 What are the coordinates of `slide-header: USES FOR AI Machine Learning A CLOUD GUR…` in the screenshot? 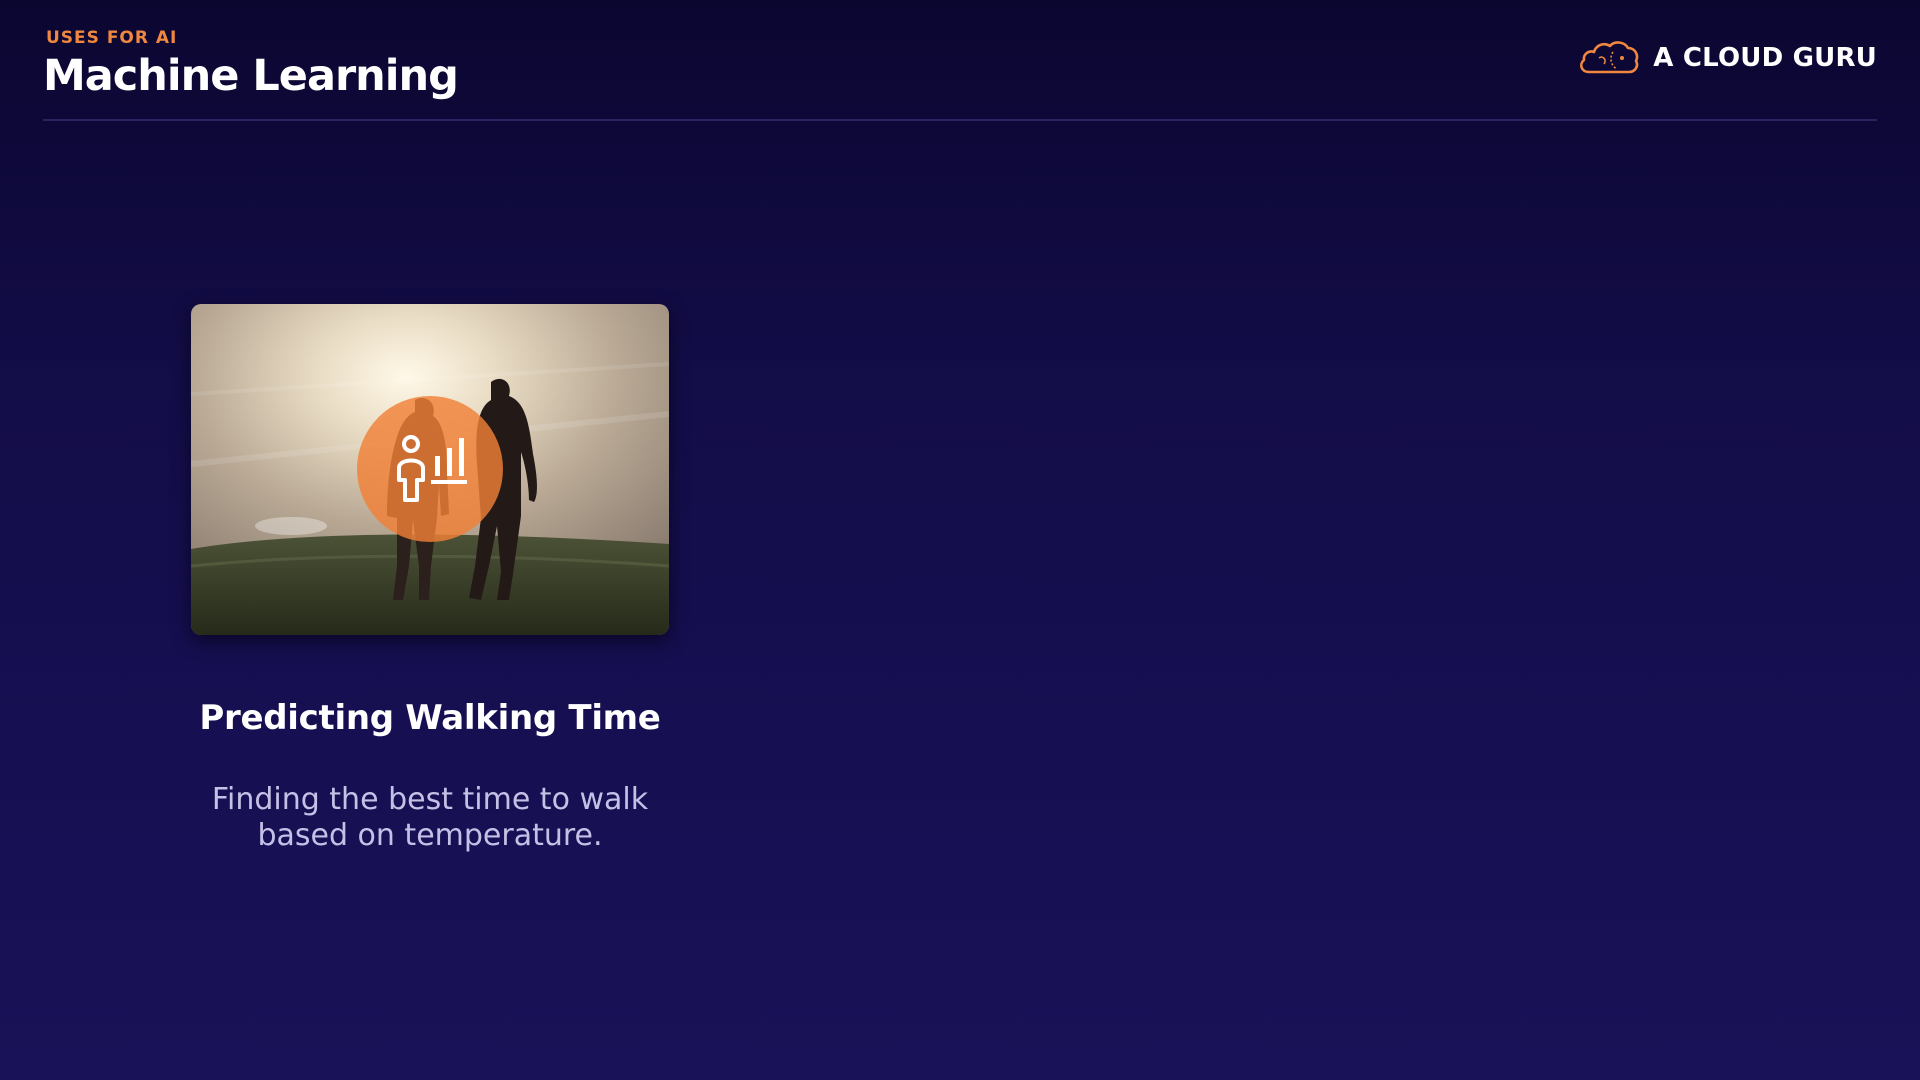 It's located at (960, 73).